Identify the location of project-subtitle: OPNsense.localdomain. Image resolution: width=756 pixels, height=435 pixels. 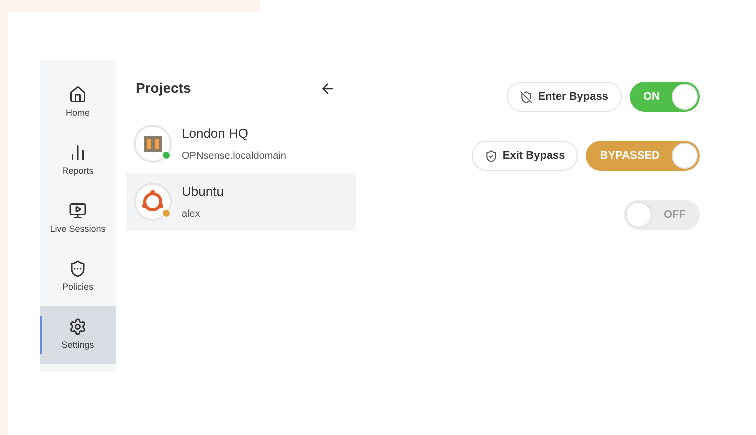
(234, 157).